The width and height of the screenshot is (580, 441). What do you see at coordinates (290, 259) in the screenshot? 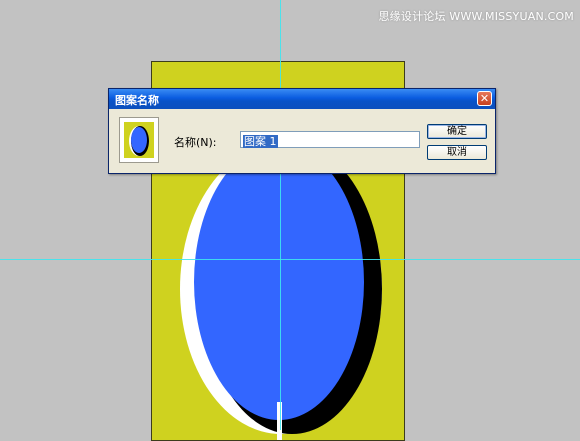
I see `horizontal-guide-line` at bounding box center [290, 259].